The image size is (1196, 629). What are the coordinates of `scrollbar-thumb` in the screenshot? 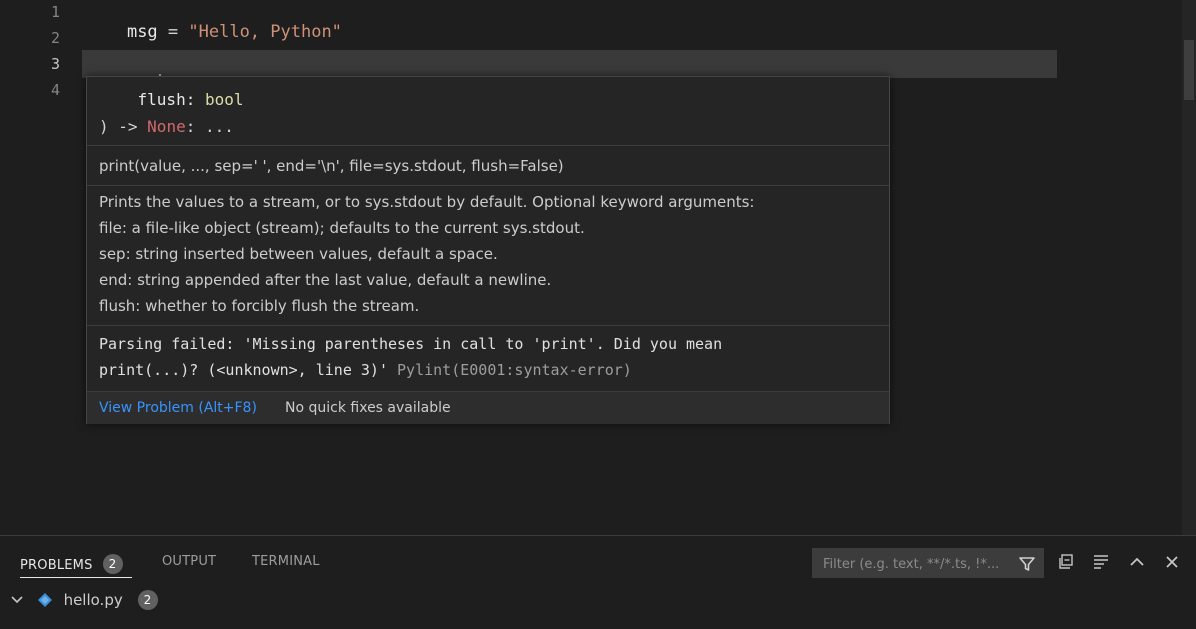 It's located at (1189, 70).